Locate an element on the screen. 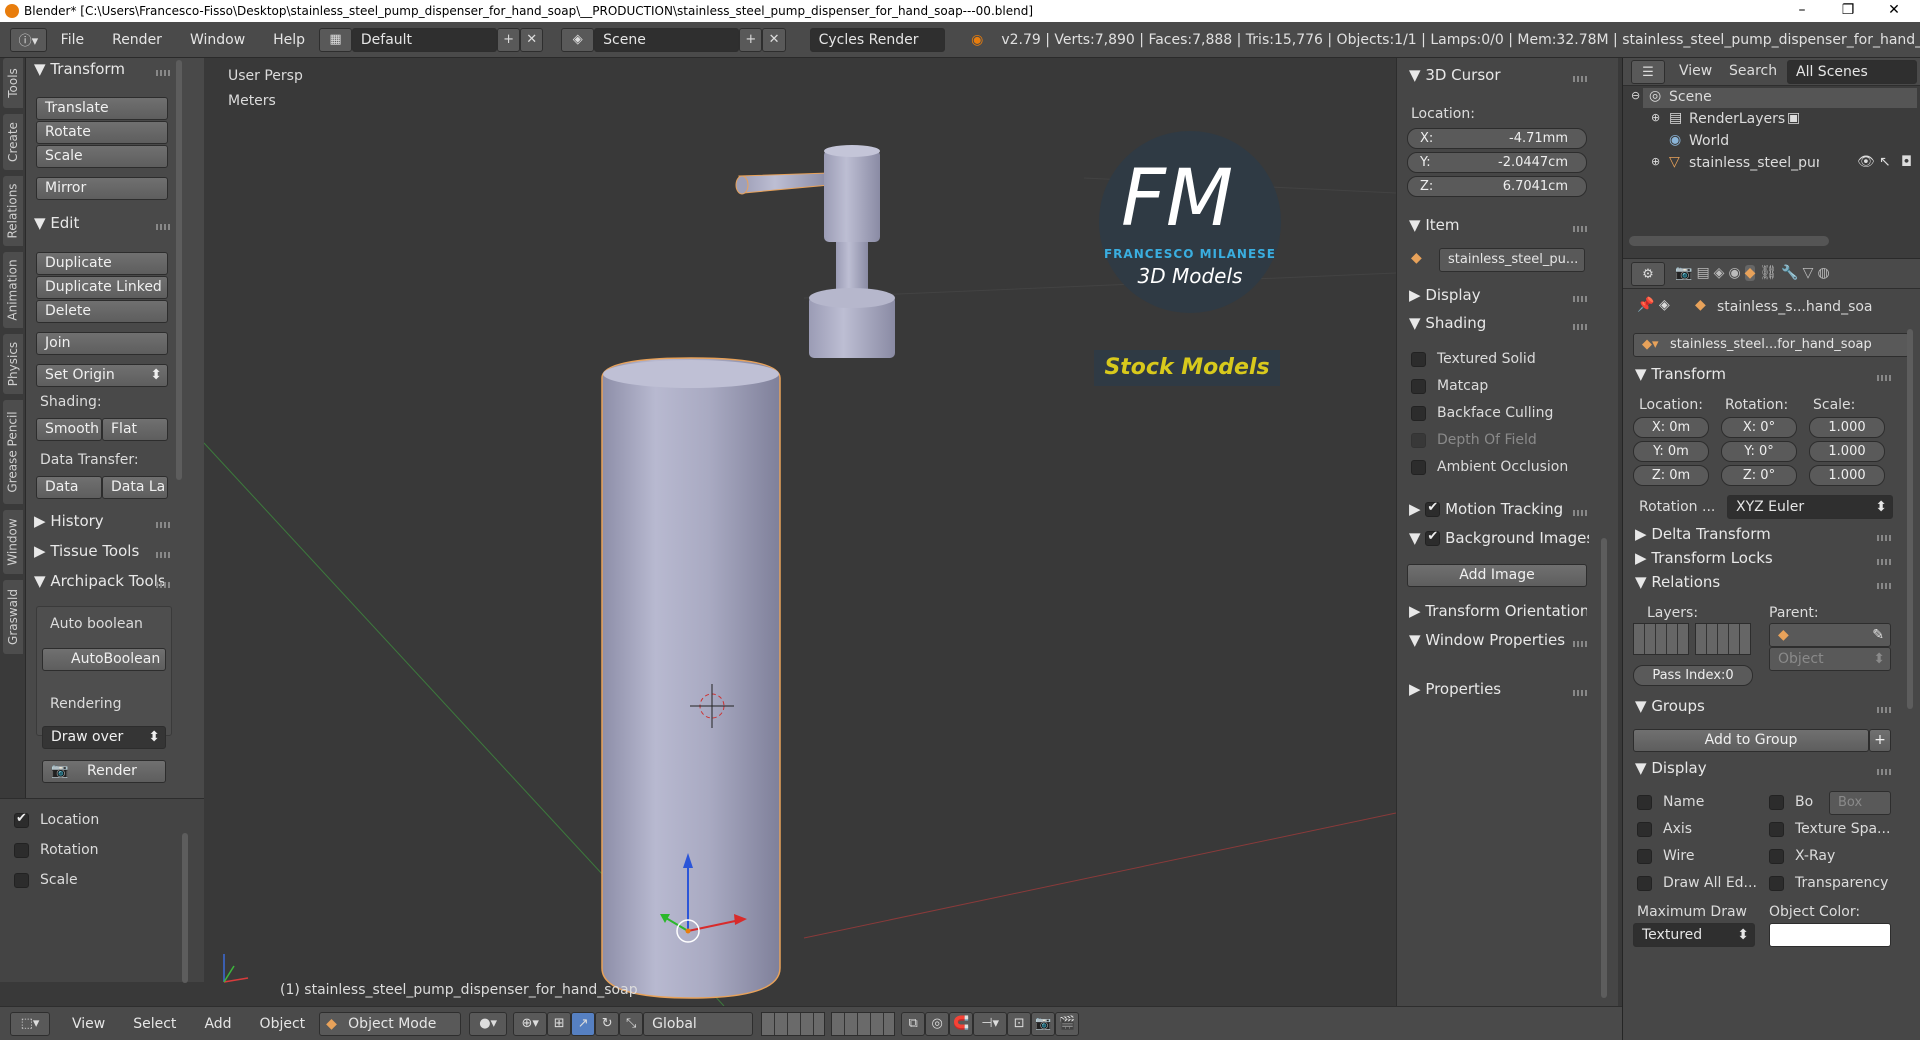  last-operator-scrollbar is located at coordinates (185, 908).